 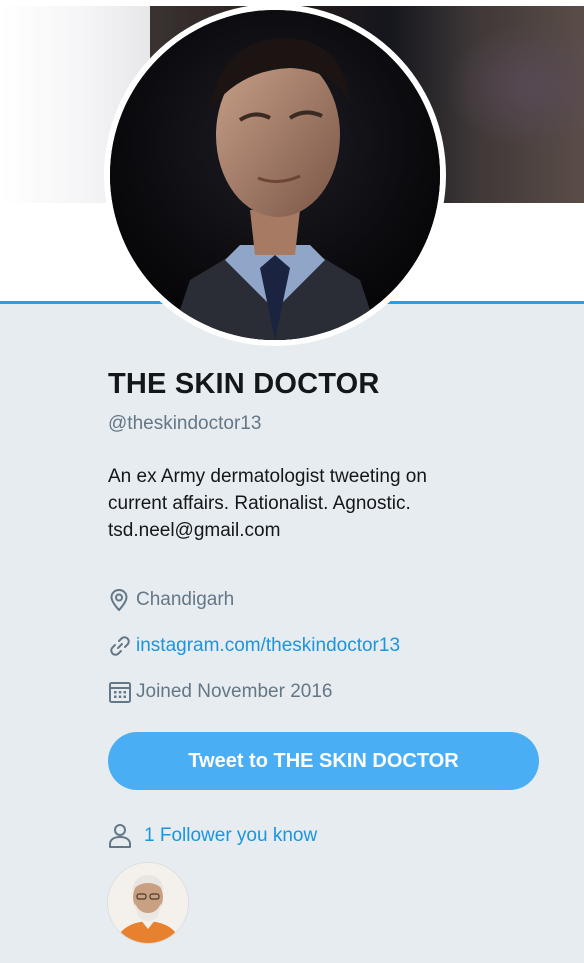 I want to click on profile-handle: @theskindoctor13, so click(x=184, y=424).